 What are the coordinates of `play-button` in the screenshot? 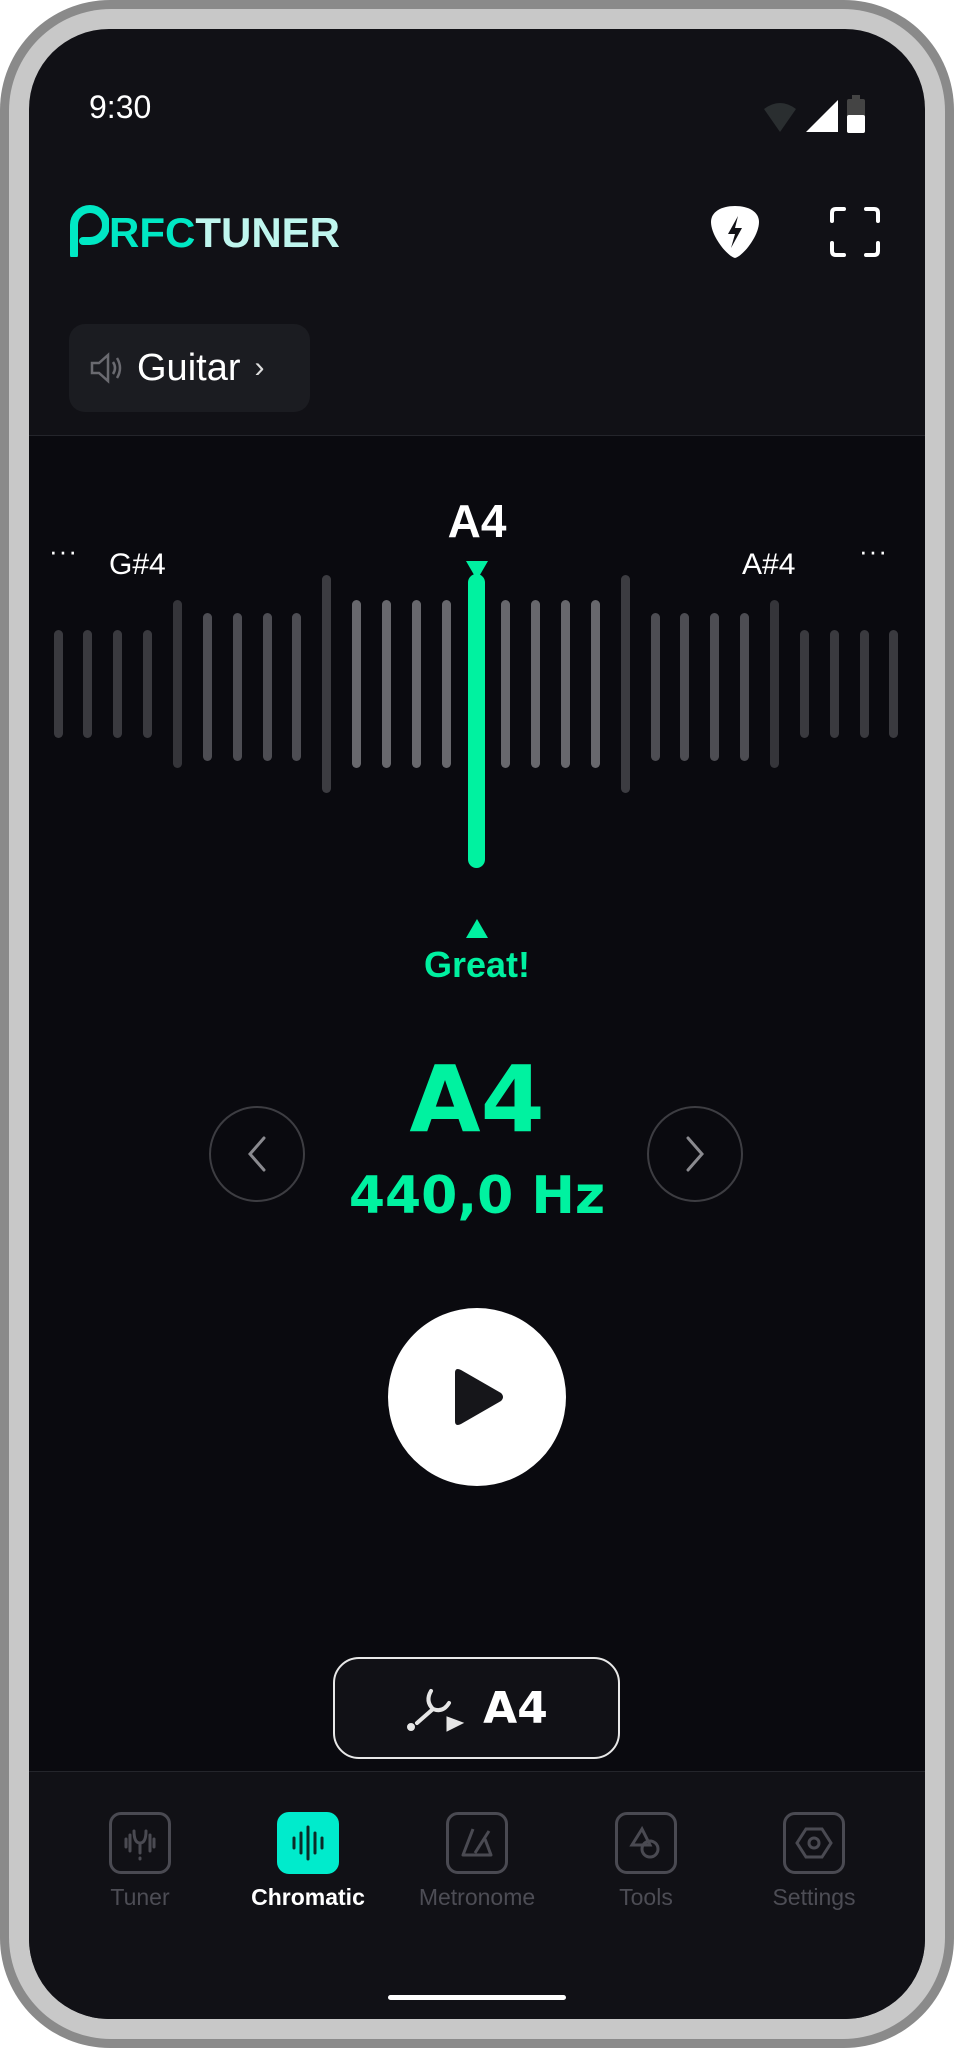 It's located at (477, 1397).